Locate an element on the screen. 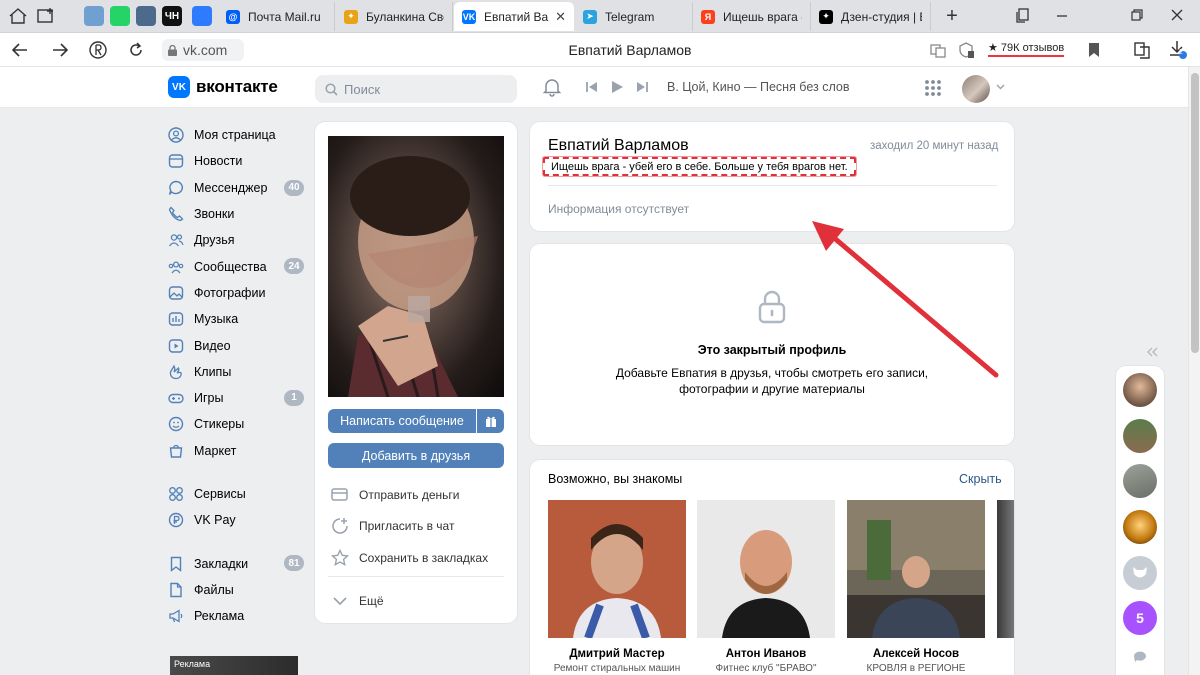 This screenshot has height=675, width=1200. sidebar-item-video: Видео is located at coordinates (238, 345).